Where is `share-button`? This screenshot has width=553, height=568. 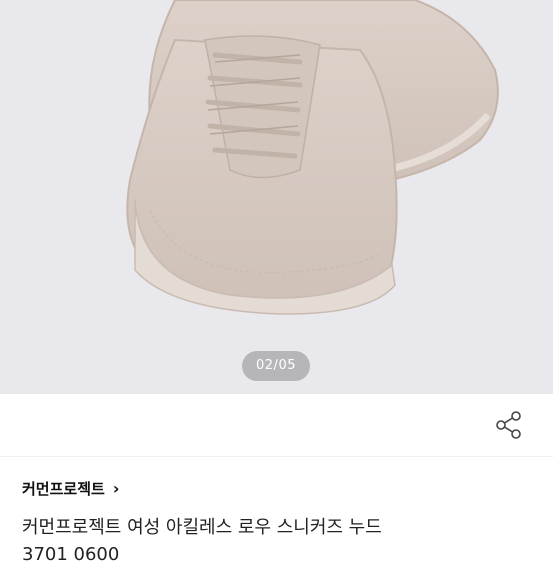
share-button is located at coordinates (509, 425).